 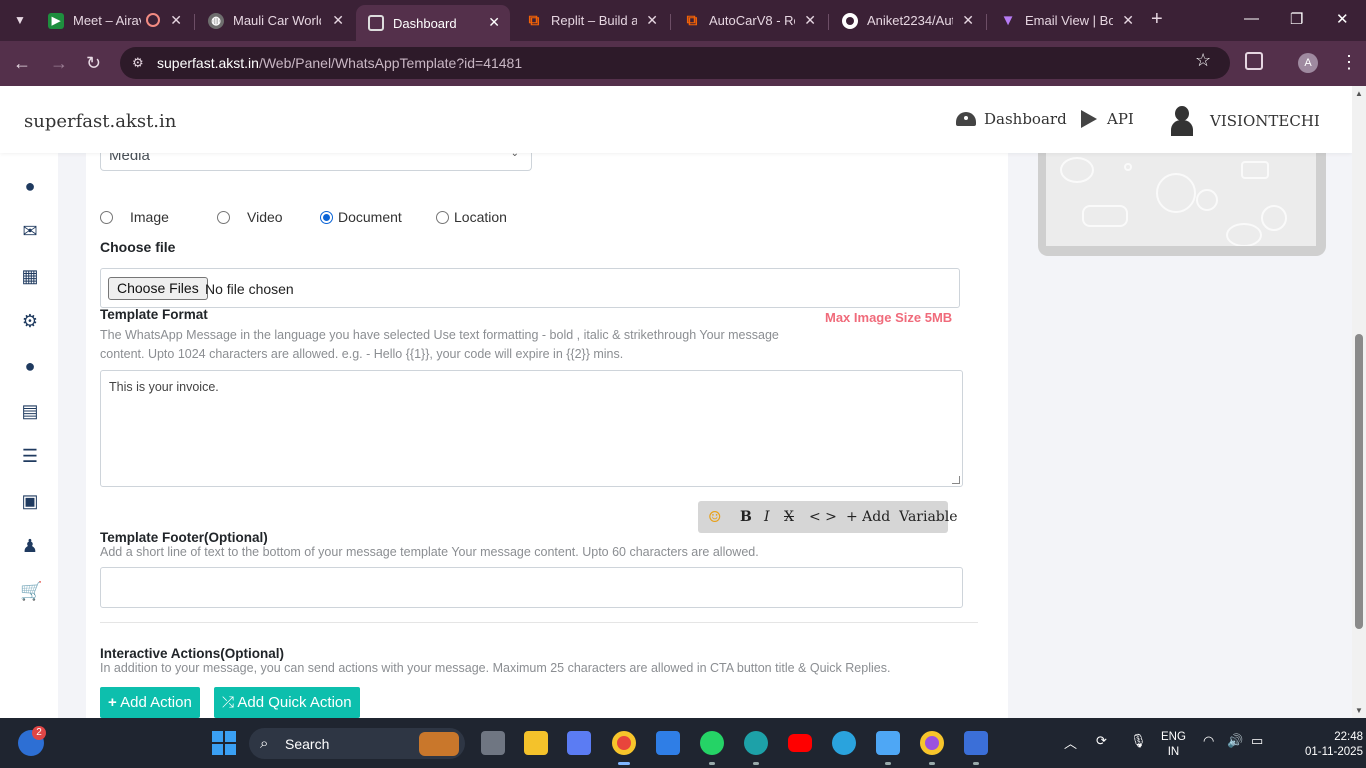 What do you see at coordinates (31, 591) in the screenshot?
I see `shopping-cart-icon: 🛒` at bounding box center [31, 591].